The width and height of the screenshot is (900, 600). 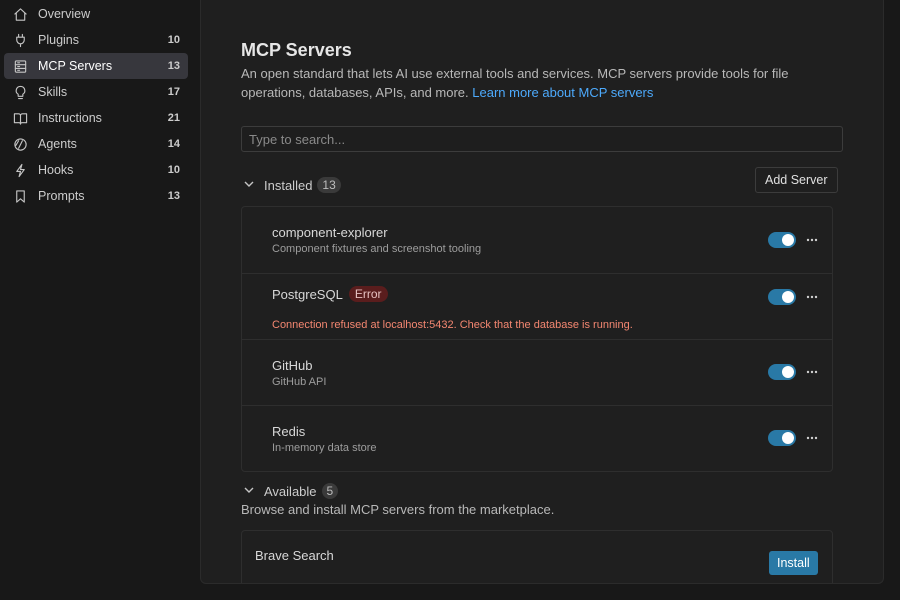 I want to click on sidebar-item-mcp-servers: MCP Servers 13, so click(x=96, y=66).